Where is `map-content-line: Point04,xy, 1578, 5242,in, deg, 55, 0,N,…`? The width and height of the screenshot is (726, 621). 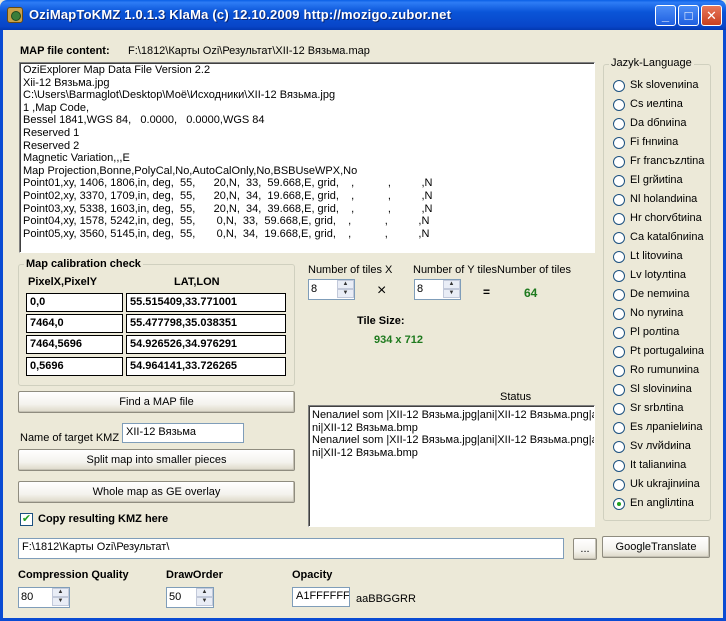 map-content-line: Point04,xy, 1578, 5242,in, deg, 55, 0,N,… is located at coordinates (226, 221).